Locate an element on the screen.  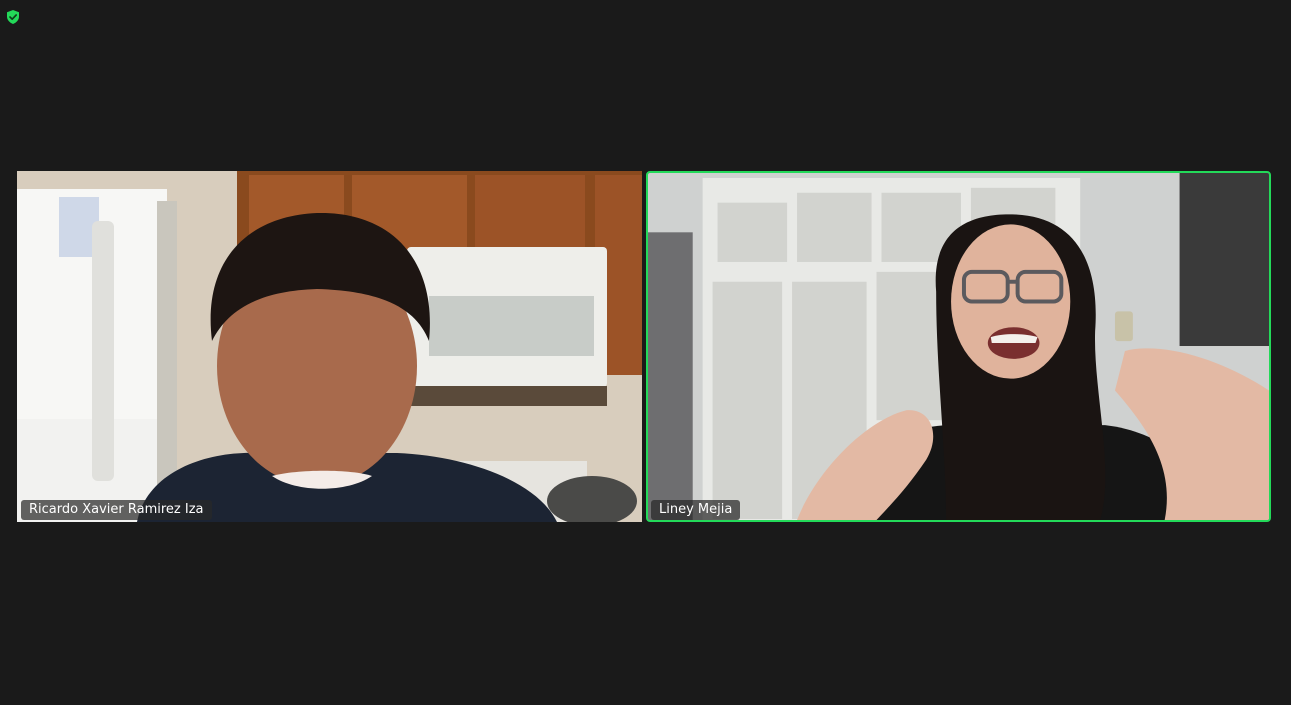
shield-check-icon is located at coordinates (13, 17).